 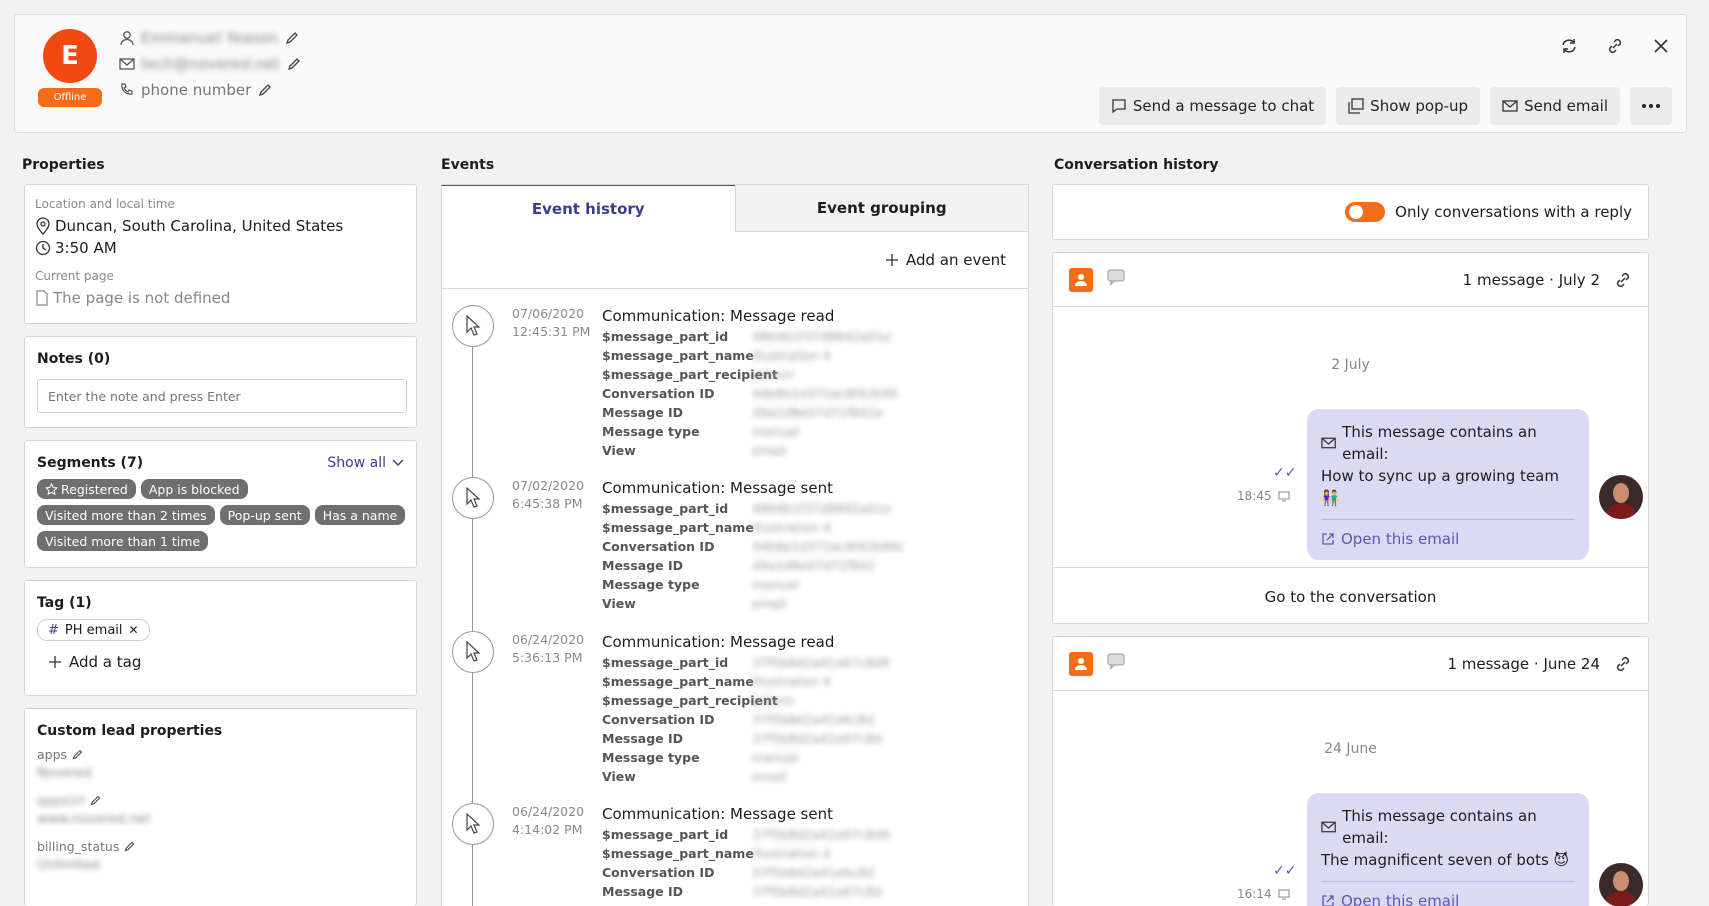 What do you see at coordinates (265, 90) in the screenshot?
I see `edit-phone-icon` at bounding box center [265, 90].